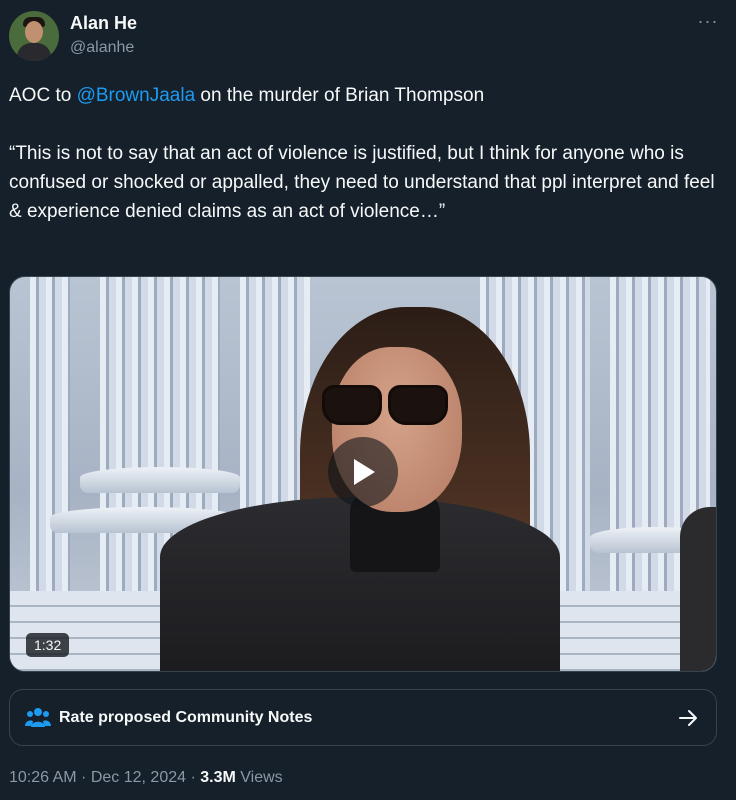  Describe the element at coordinates (34, 36) in the screenshot. I see `avatar` at that location.